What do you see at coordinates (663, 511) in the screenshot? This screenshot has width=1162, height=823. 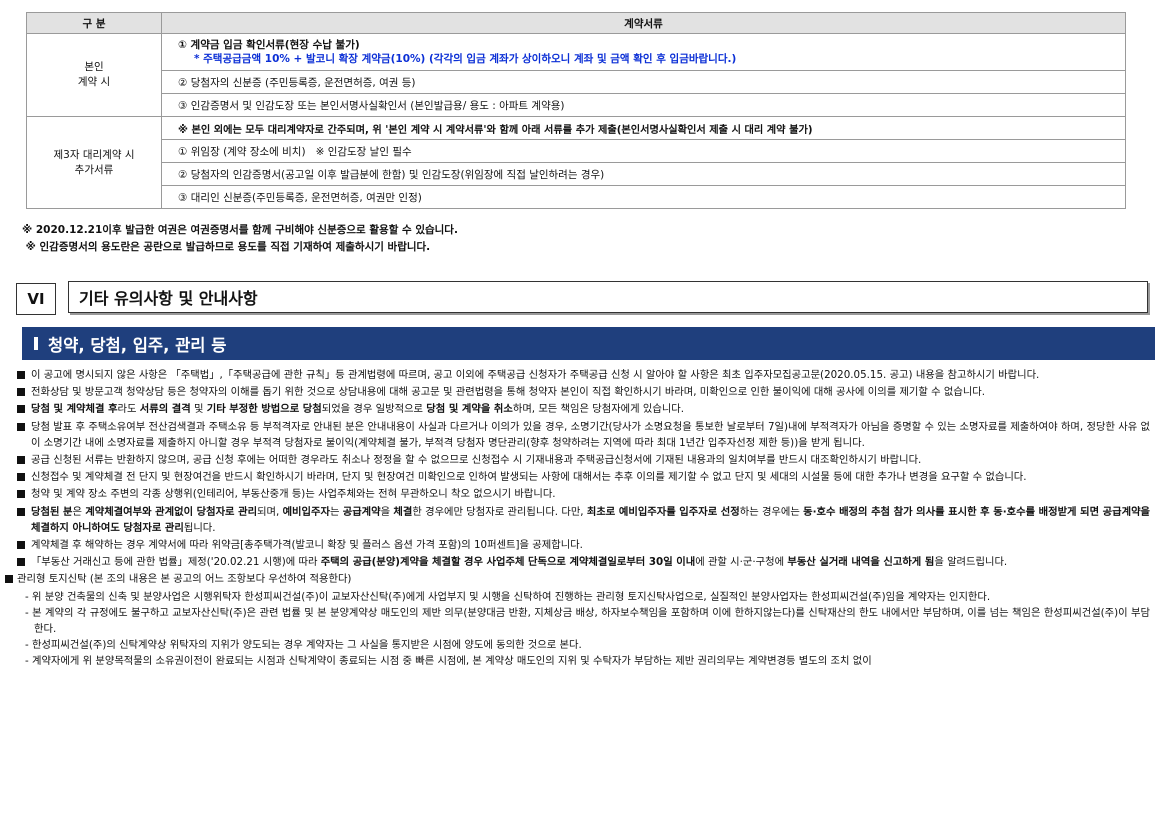 I see `item-text: 최초로 예비입주자를 입주자로 선정` at bounding box center [663, 511].